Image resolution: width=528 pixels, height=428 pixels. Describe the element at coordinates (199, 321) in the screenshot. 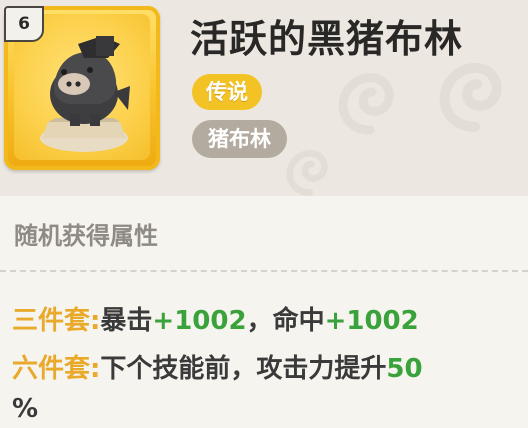

I see `crit-stat-value: +1002` at that location.